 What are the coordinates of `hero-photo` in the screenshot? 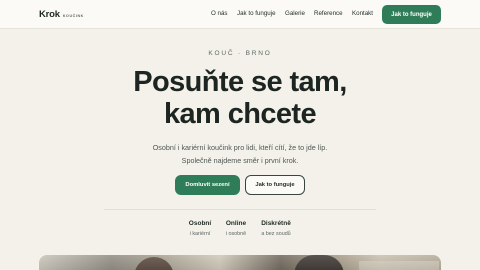 It's located at (240, 262).